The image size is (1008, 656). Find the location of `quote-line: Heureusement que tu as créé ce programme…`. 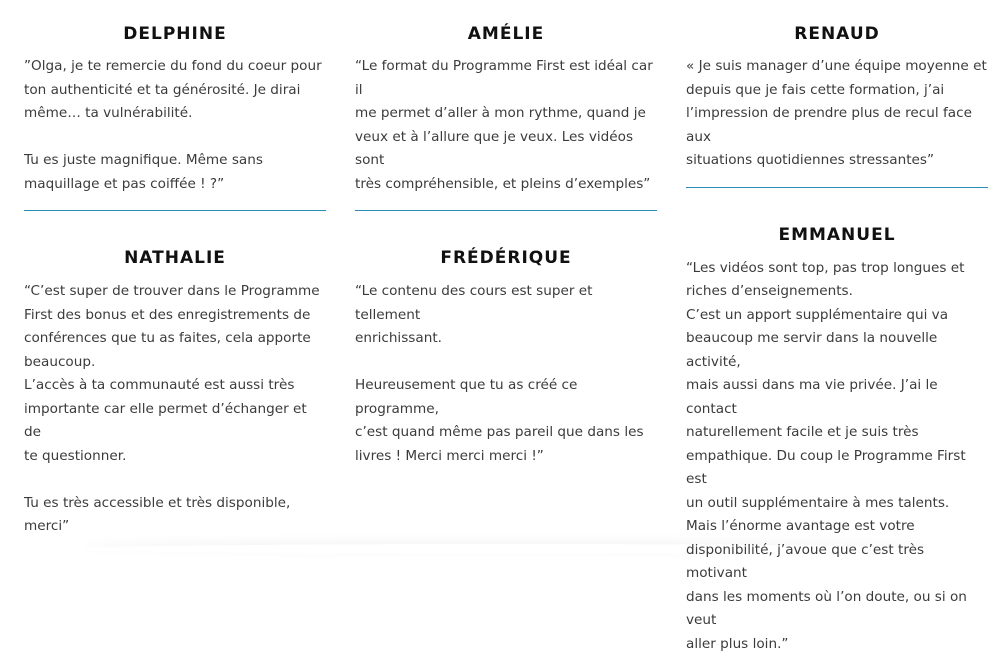

quote-line: Heureusement que tu as créé ce programme… is located at coordinates (506, 397).